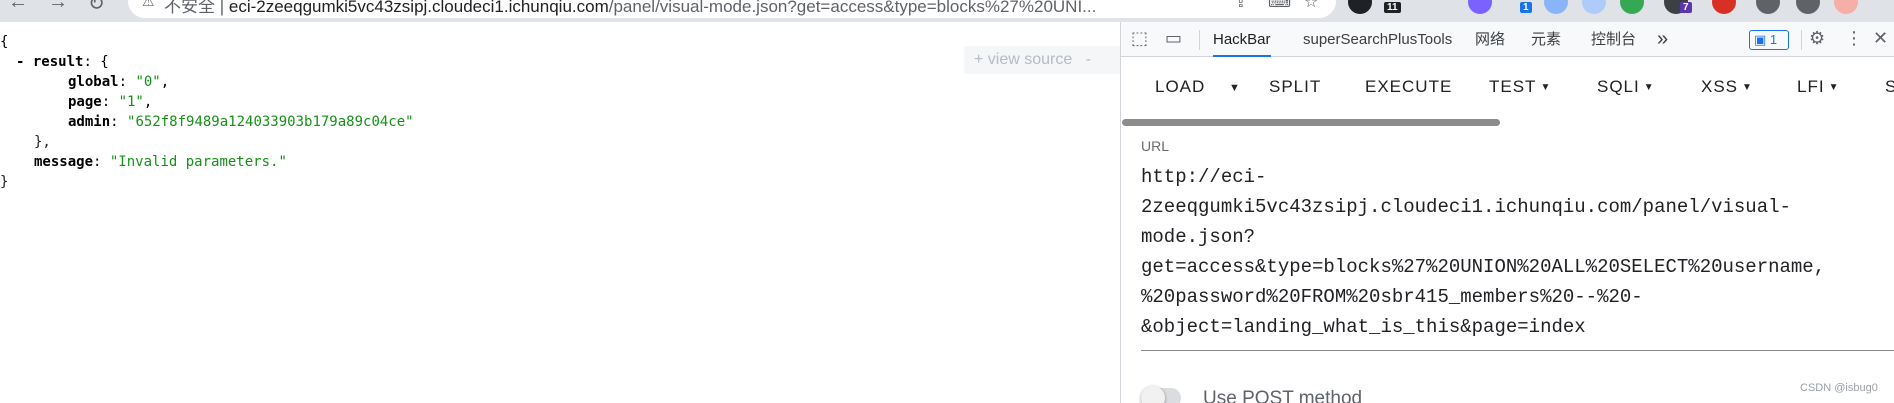 This screenshot has height=403, width=1894. I want to click on tab-hackbar: HackBar, so click(1242, 39).